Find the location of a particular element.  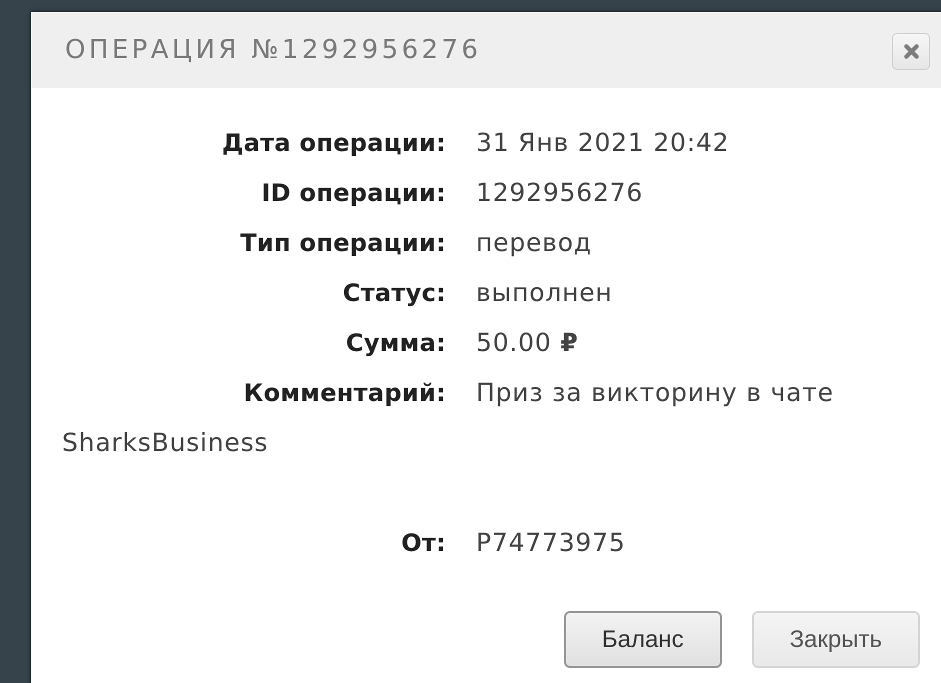

field-label: Тип операции: is located at coordinates (342, 243).